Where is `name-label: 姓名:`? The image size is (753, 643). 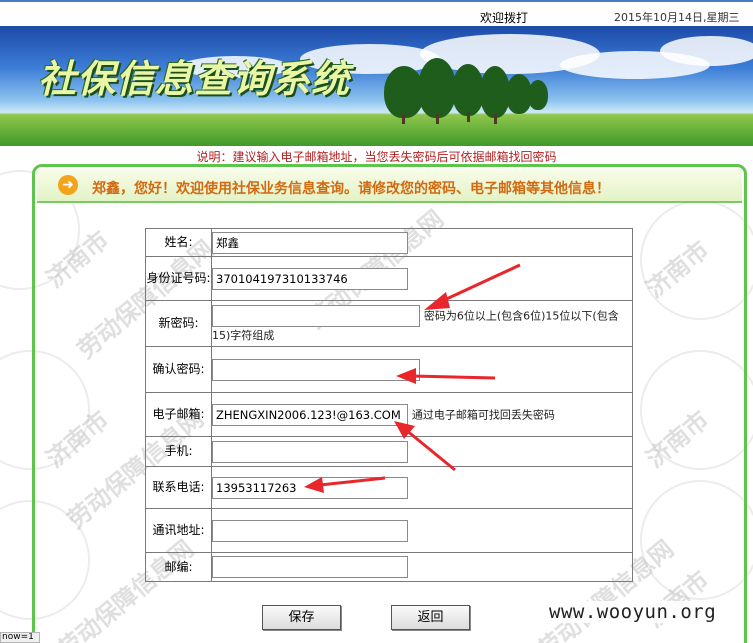
name-label: 姓名: is located at coordinates (178, 242).